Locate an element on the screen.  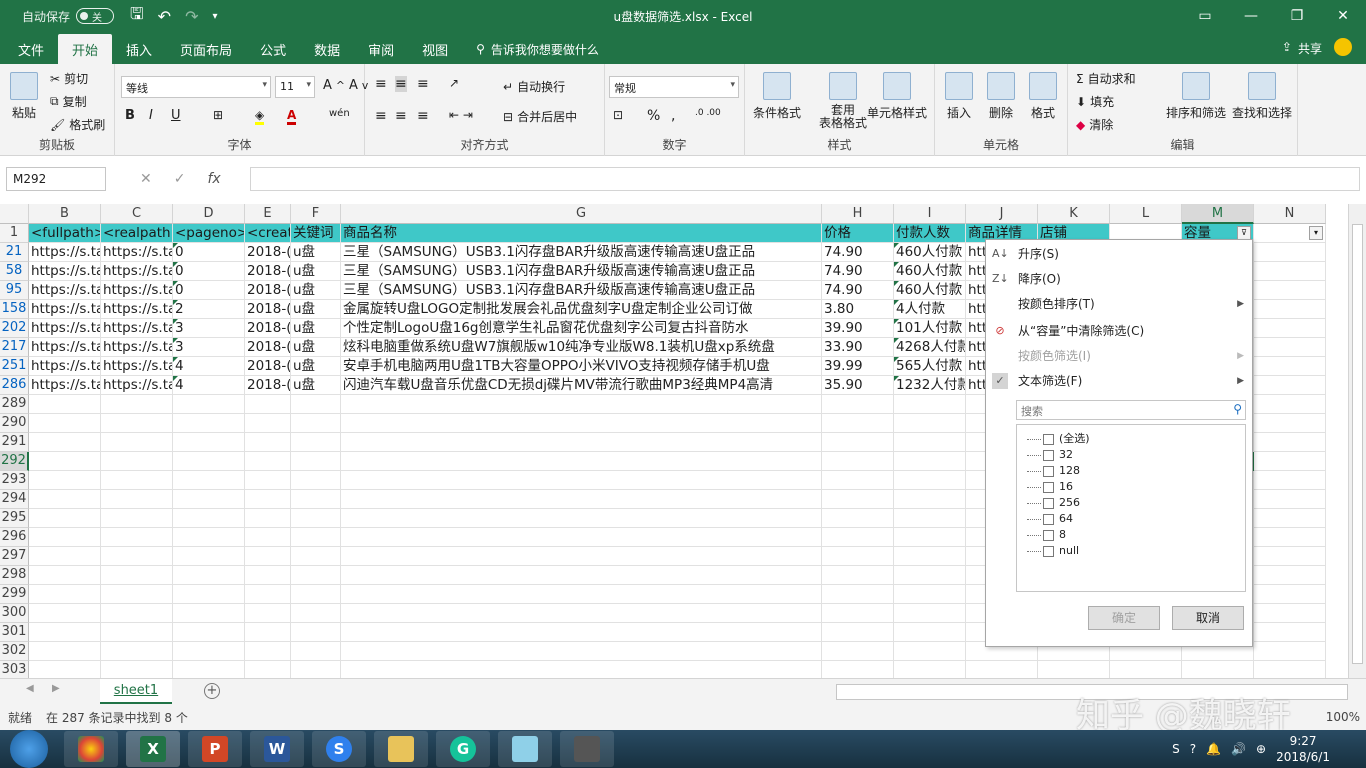
orientation-icon: ↗ is located at coordinates (454, 83).